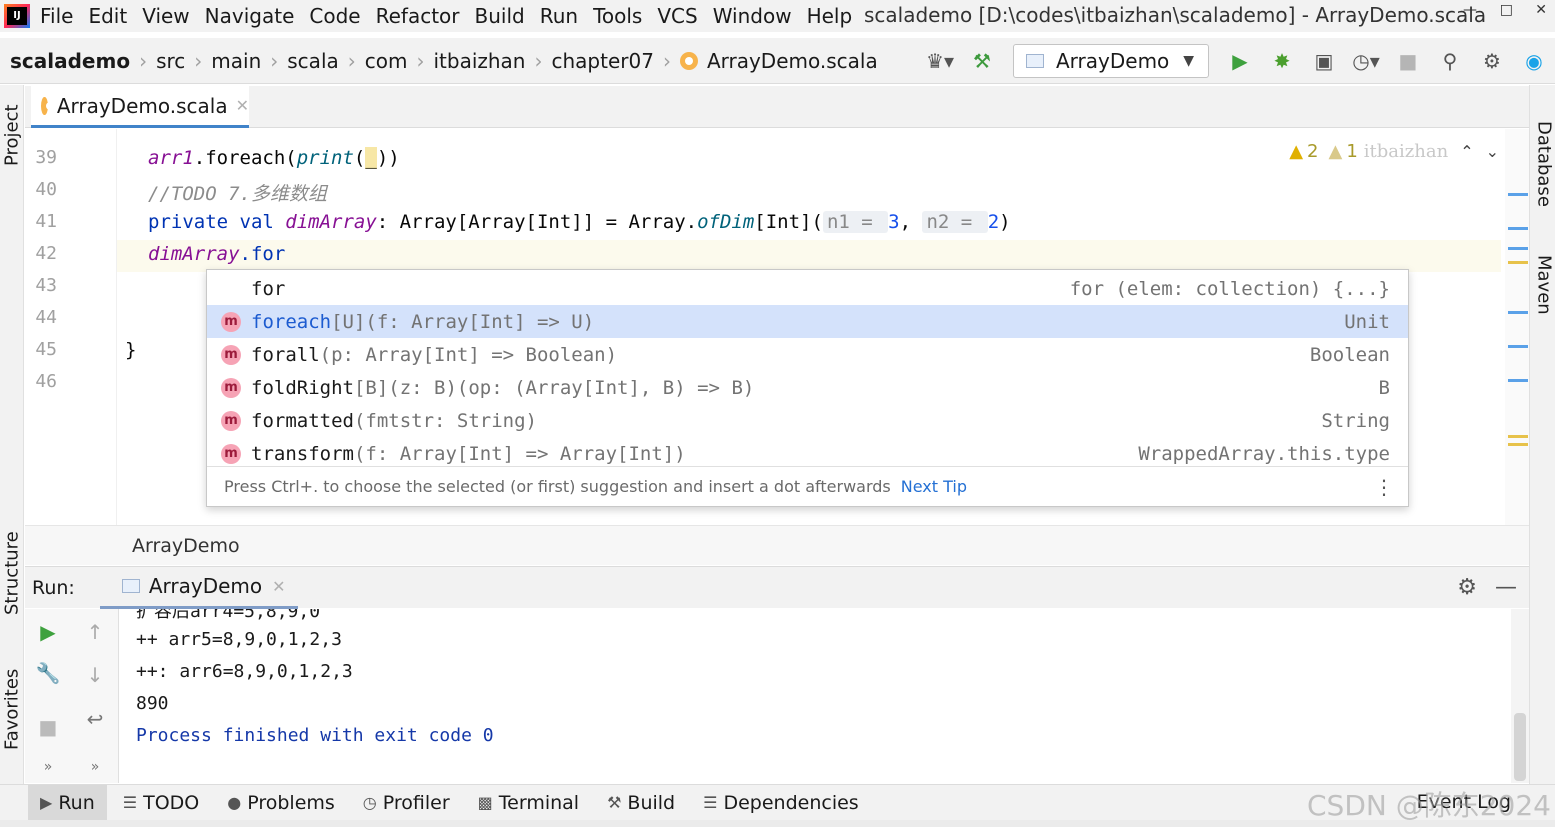  I want to click on arrow-down-icon: ↓, so click(95, 675).